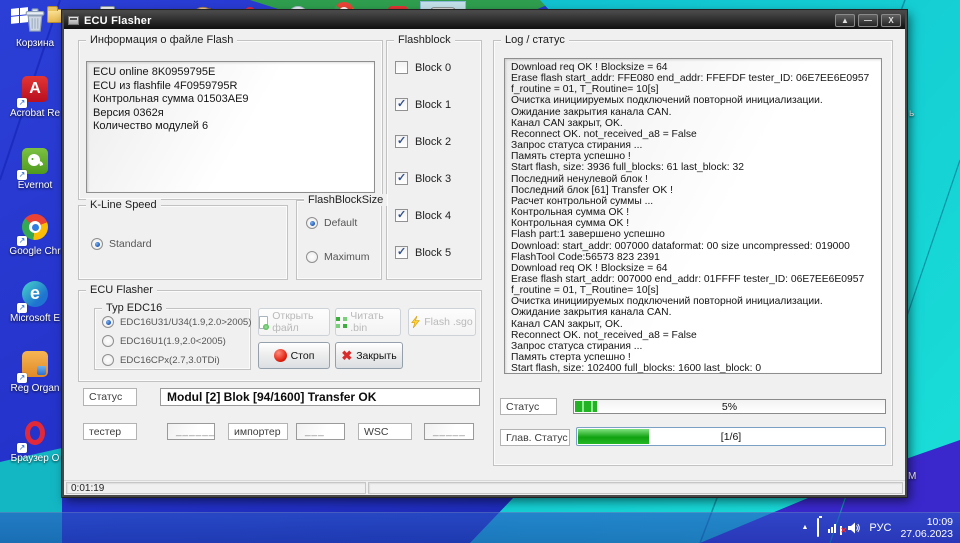  Describe the element at coordinates (729, 407) in the screenshot. I see `progress-text: 5%` at that location.